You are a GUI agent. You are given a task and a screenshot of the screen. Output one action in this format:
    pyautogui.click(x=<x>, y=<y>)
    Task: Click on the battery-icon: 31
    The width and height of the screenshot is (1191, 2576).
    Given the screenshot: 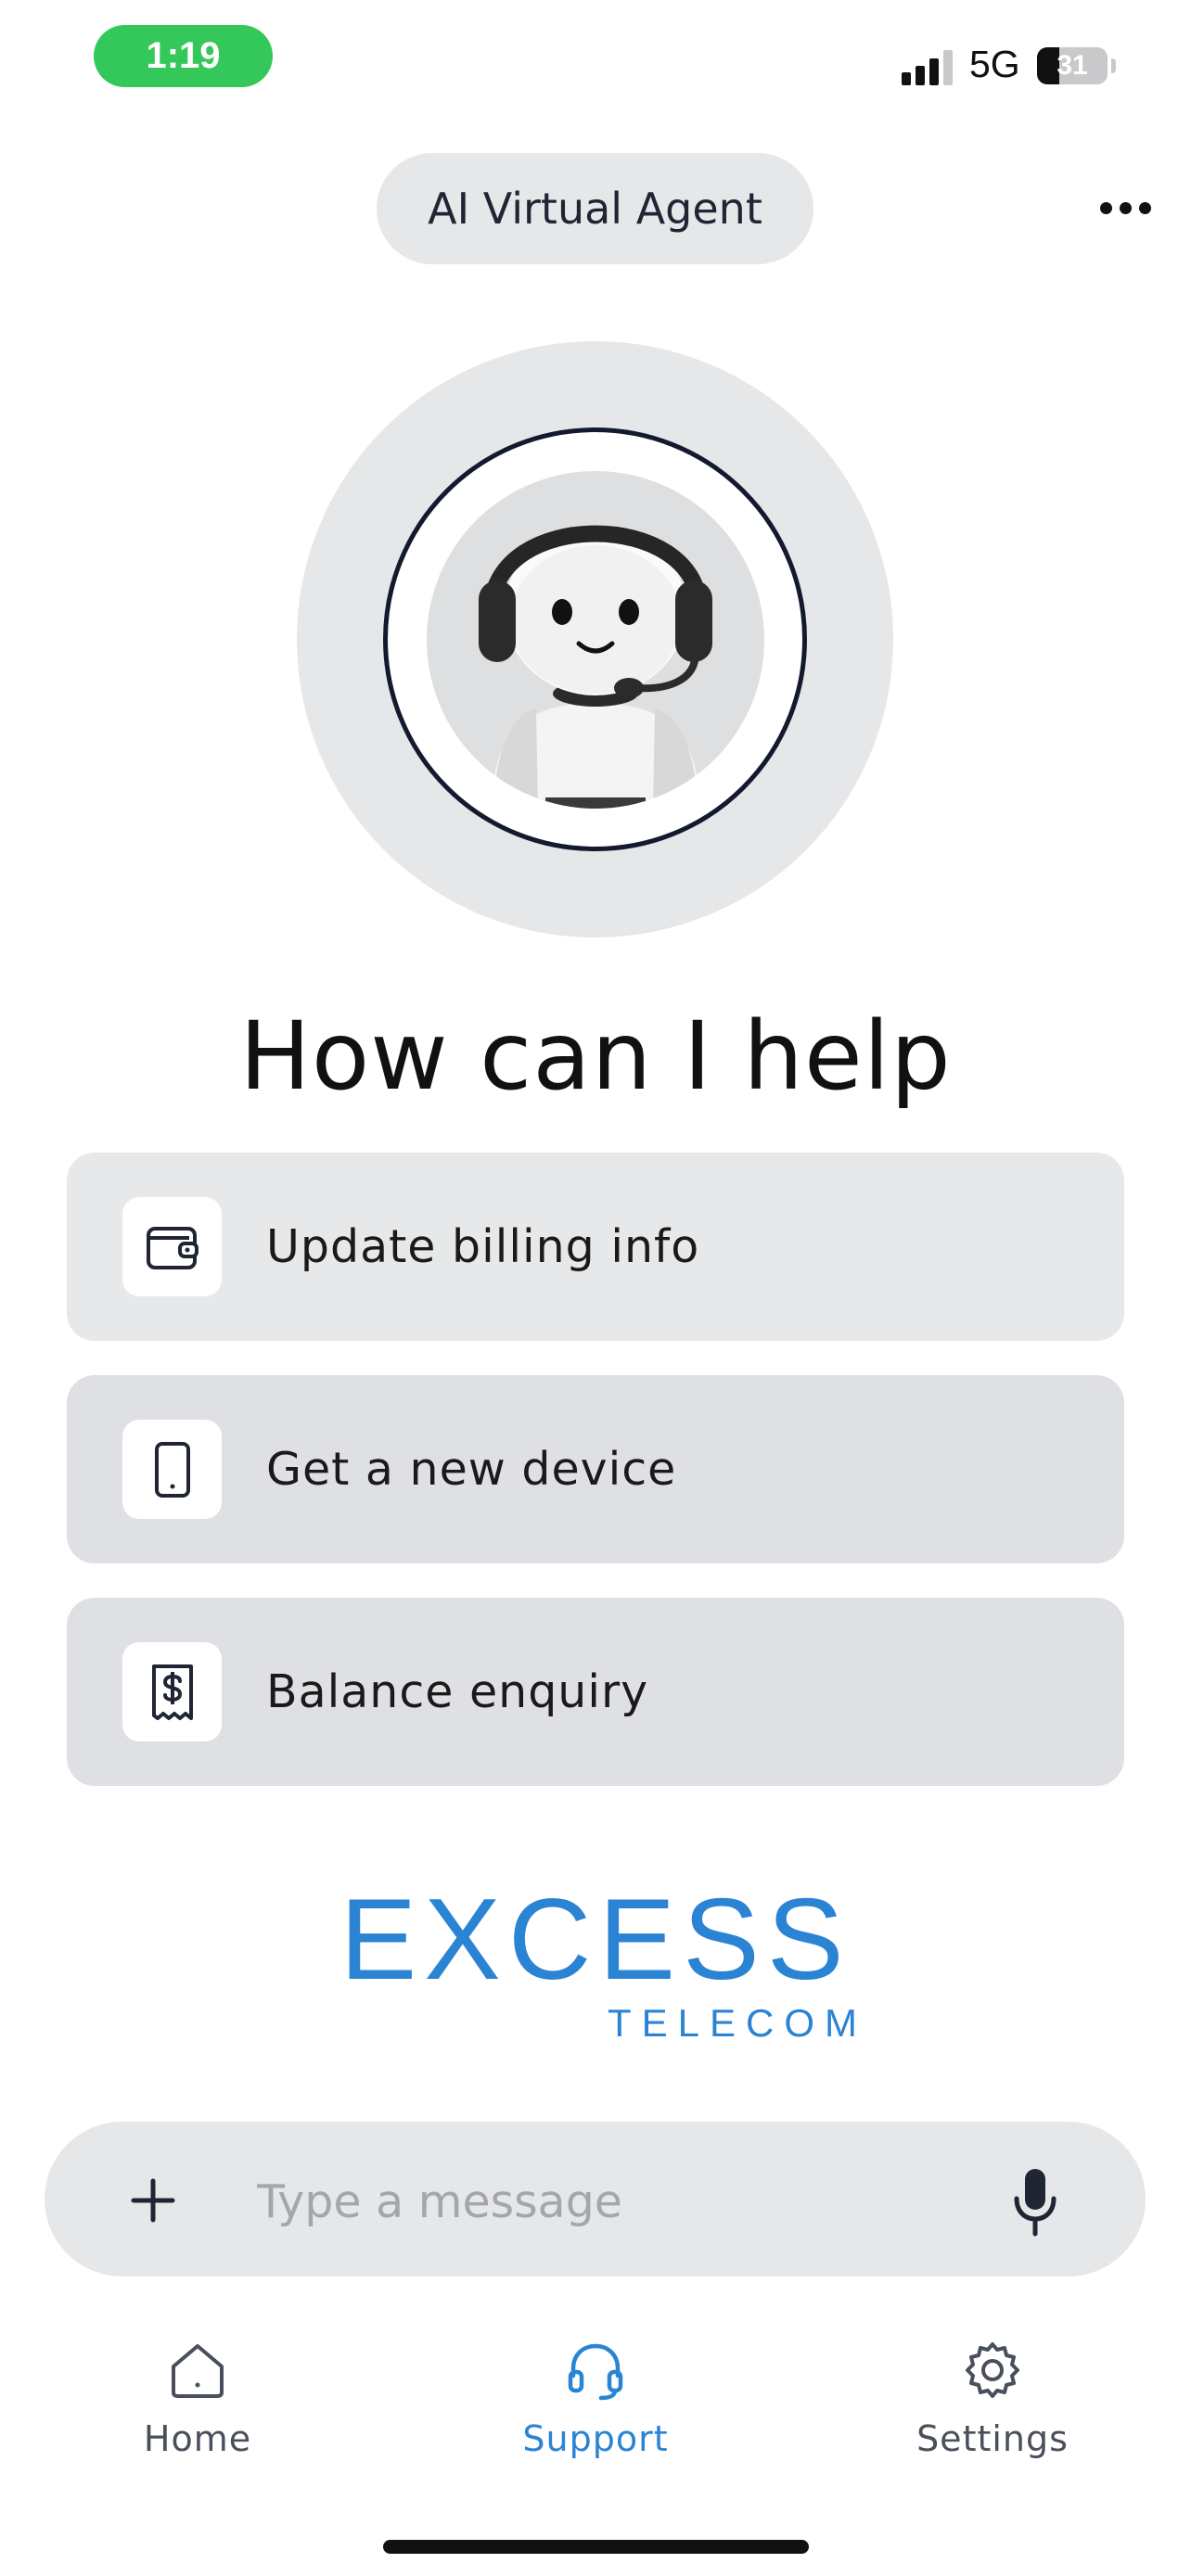 What is the action you would take?
    pyautogui.click(x=1073, y=66)
    